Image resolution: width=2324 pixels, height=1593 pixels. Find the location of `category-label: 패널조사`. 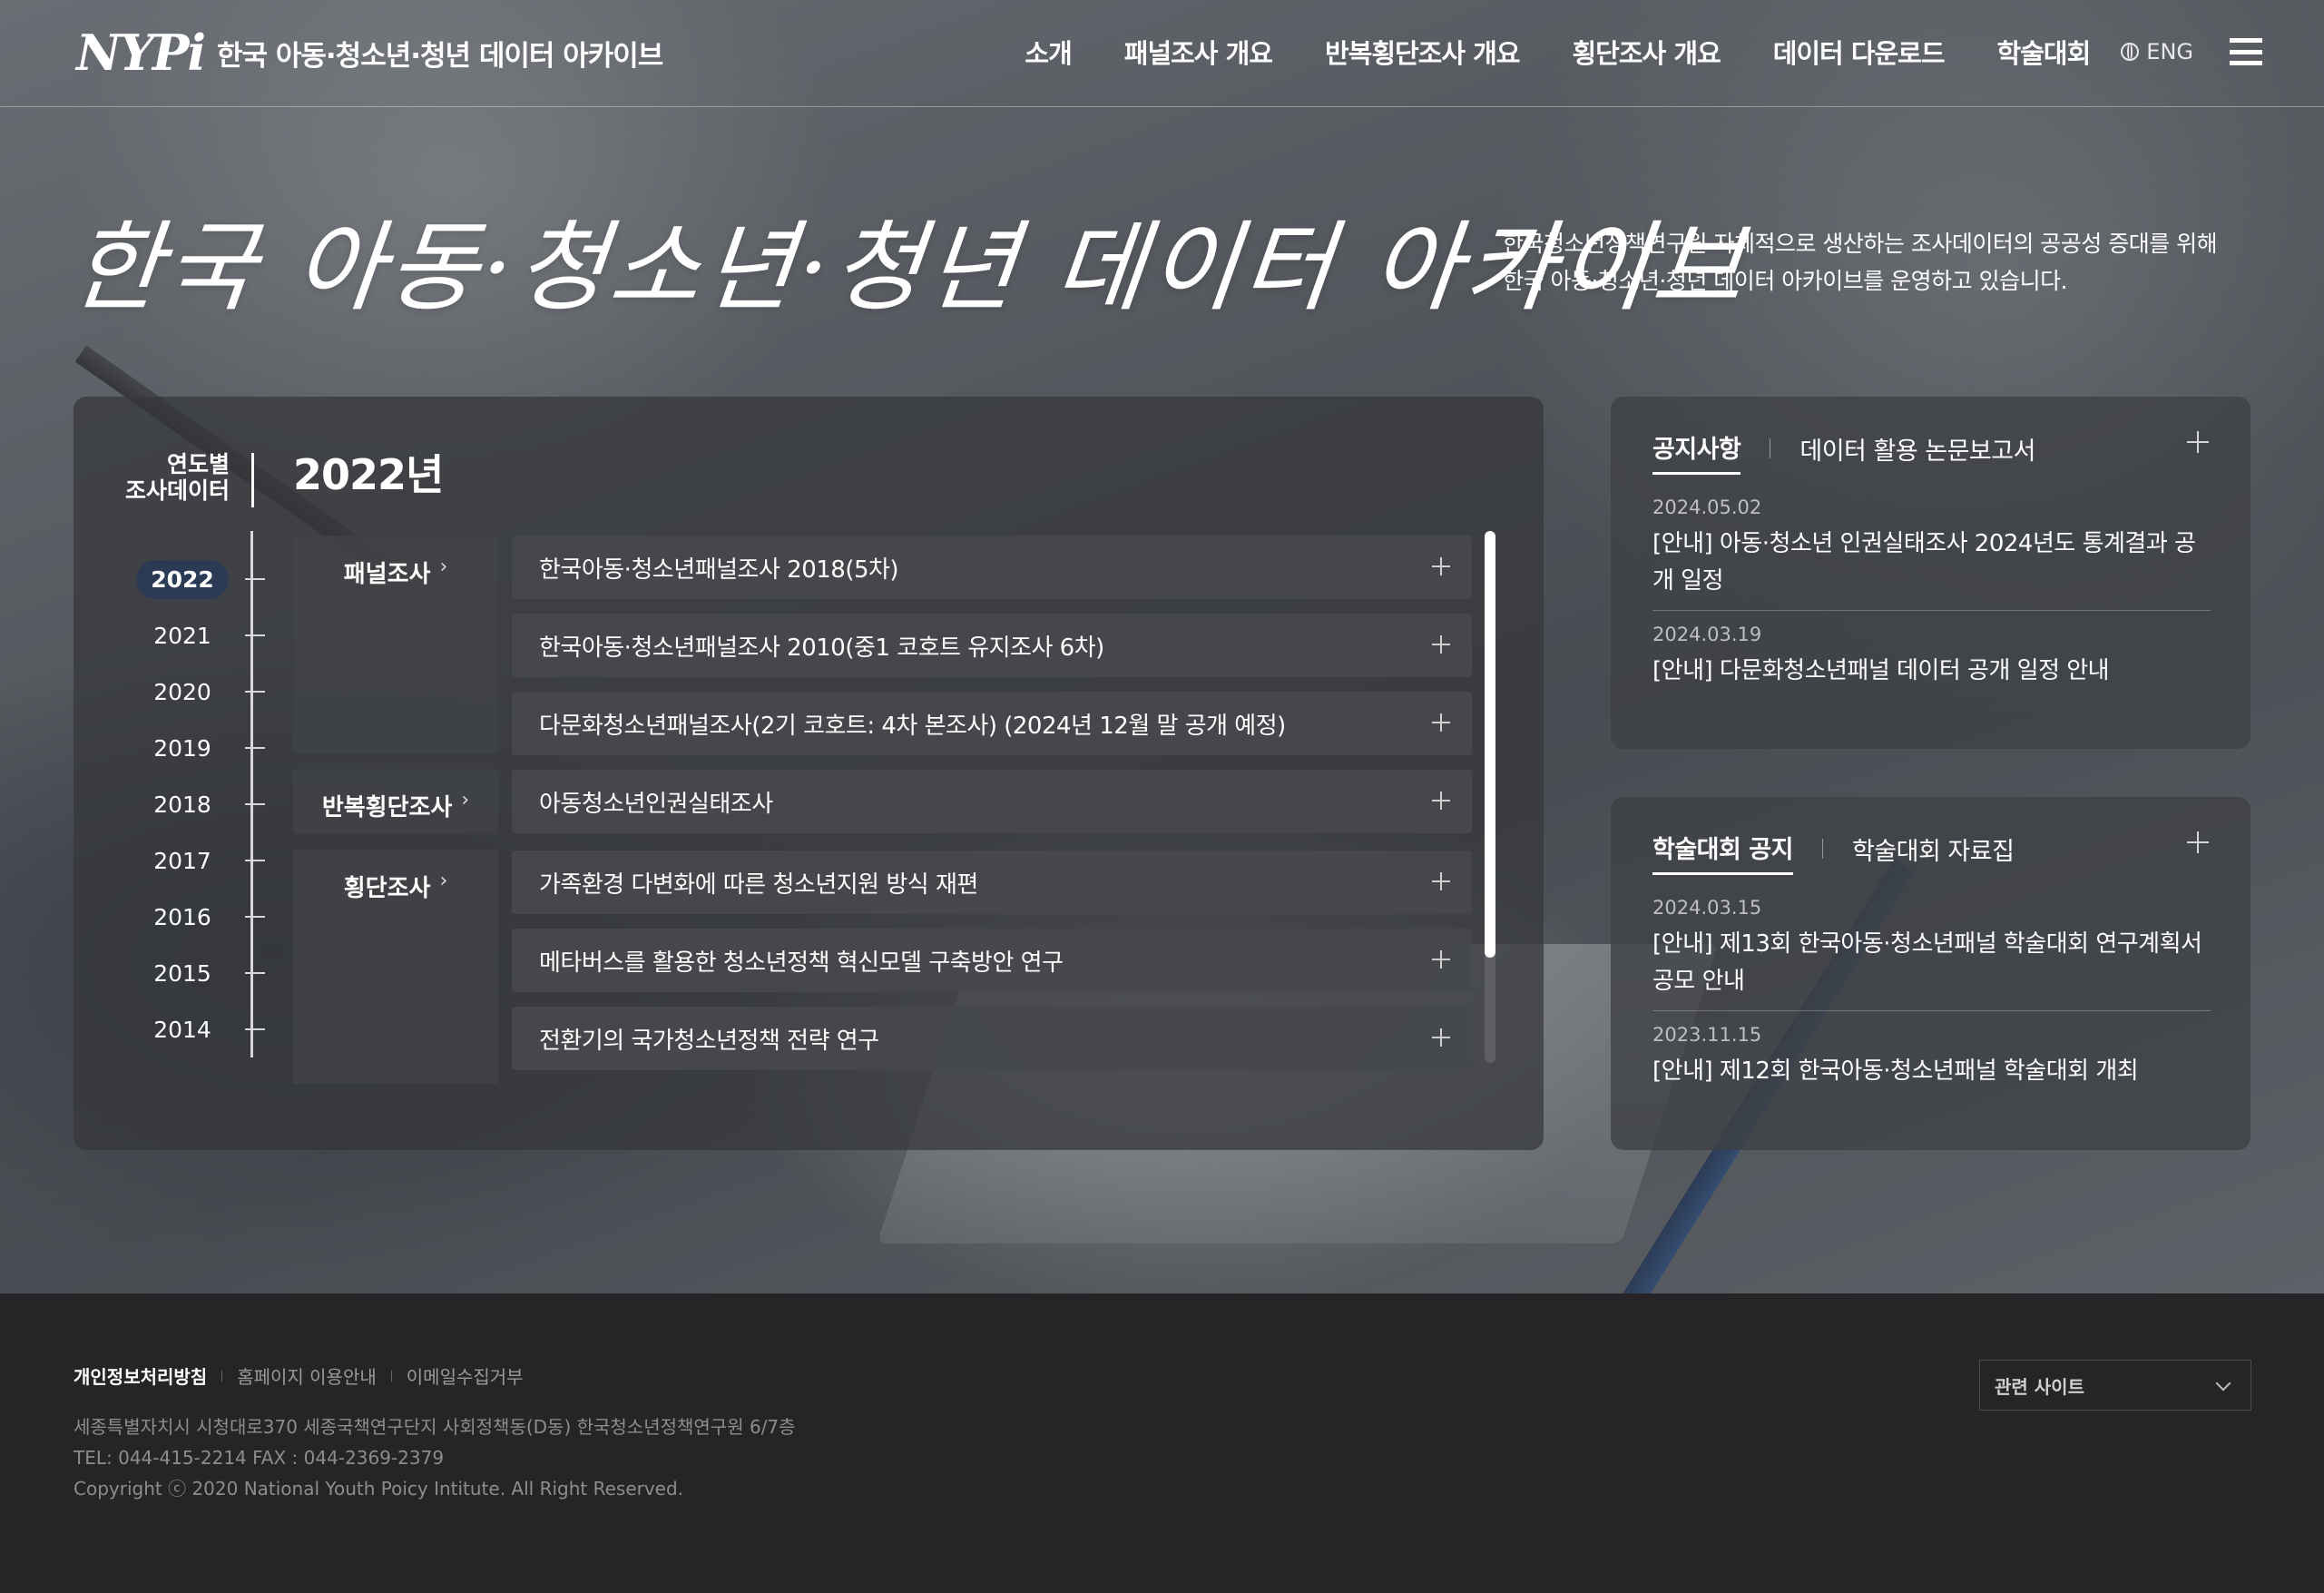

category-label: 패널조사 is located at coordinates (387, 574).